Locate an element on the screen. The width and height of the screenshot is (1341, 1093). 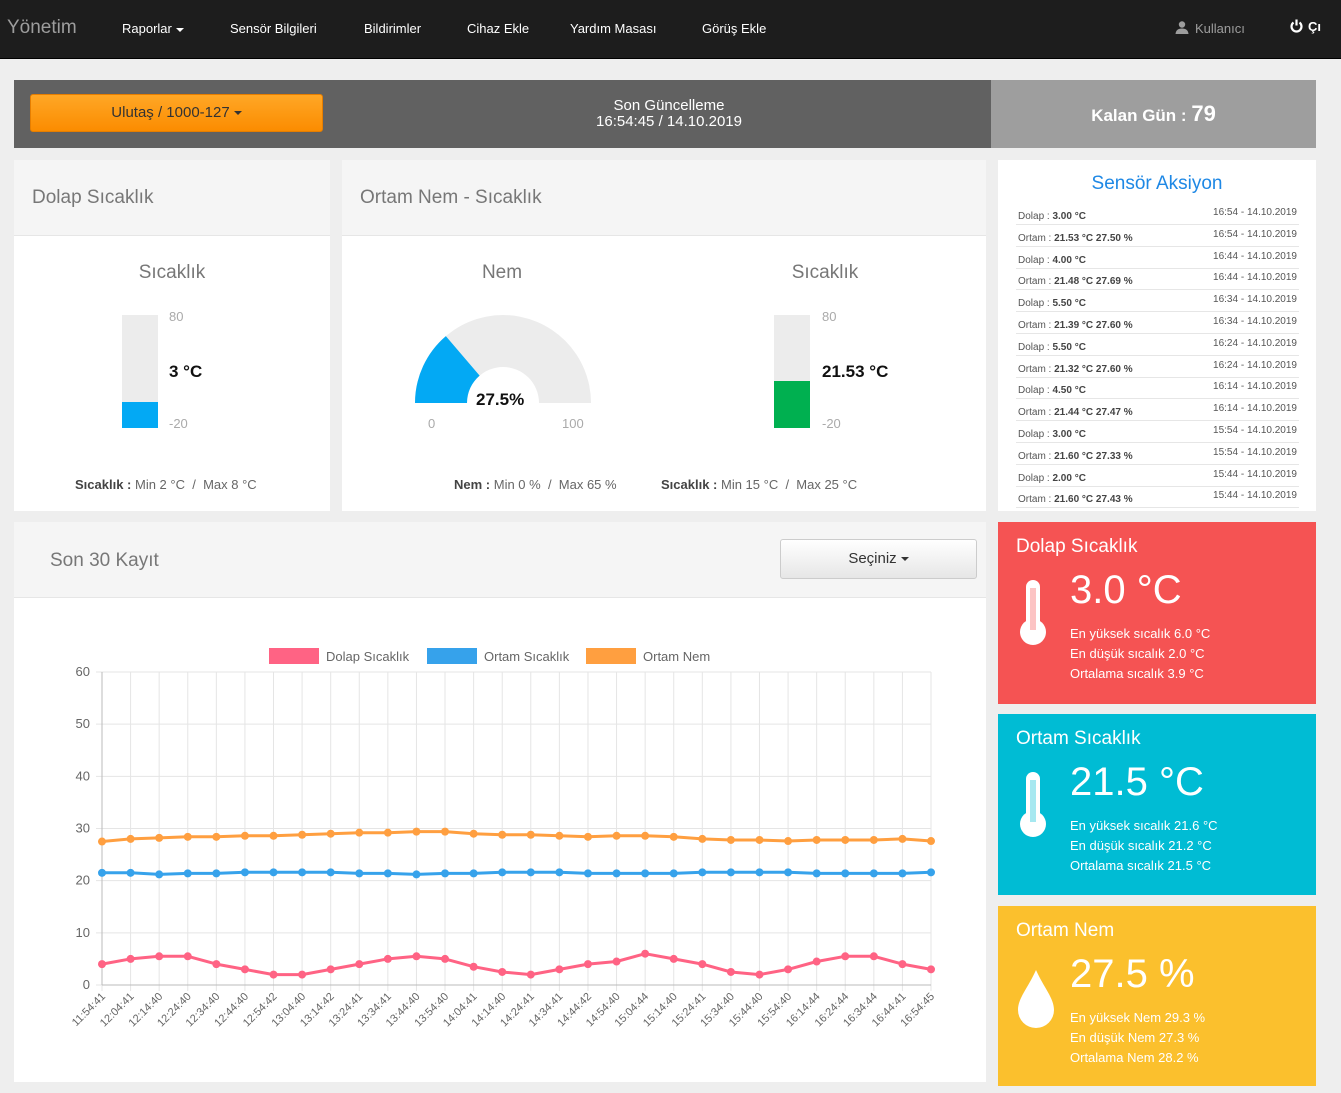
nav-logout: Çı is located at coordinates (1305, 26).